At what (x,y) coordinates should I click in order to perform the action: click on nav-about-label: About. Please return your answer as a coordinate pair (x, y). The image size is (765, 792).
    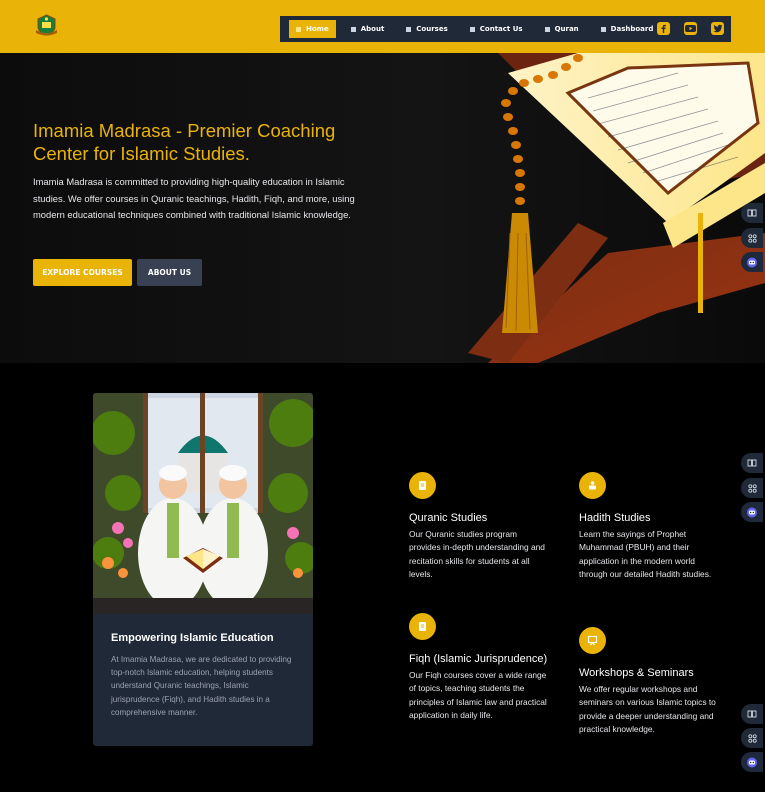
    Looking at the image, I should click on (372, 29).